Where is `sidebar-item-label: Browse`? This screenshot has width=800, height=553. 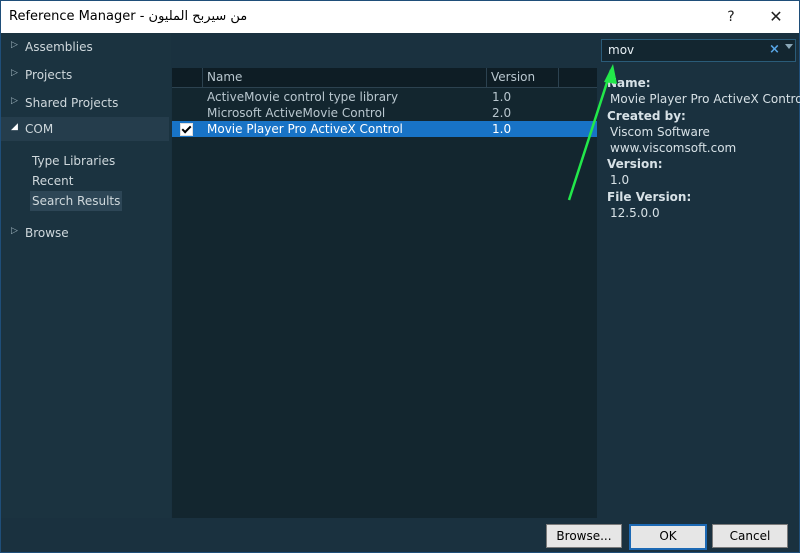
sidebar-item-label: Browse is located at coordinates (47, 233).